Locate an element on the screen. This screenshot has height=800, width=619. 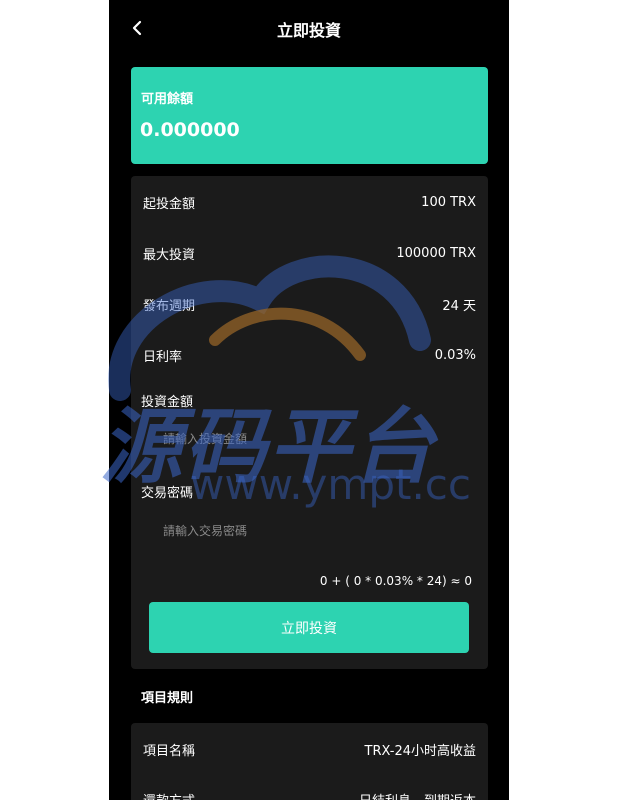
detail-value: 0.03% is located at coordinates (455, 355).